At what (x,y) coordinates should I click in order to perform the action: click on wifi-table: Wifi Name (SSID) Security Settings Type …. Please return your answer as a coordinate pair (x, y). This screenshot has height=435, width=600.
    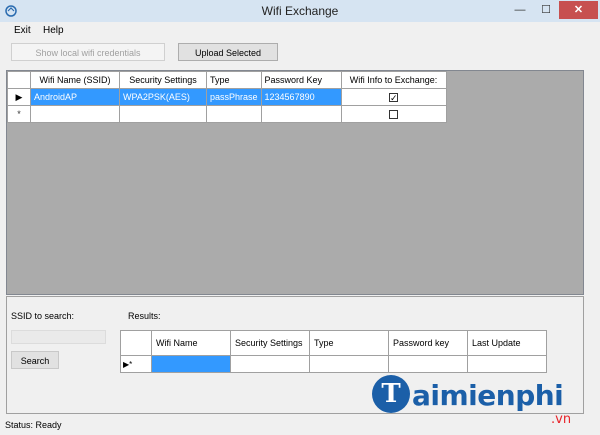
    Looking at the image, I should click on (227, 97).